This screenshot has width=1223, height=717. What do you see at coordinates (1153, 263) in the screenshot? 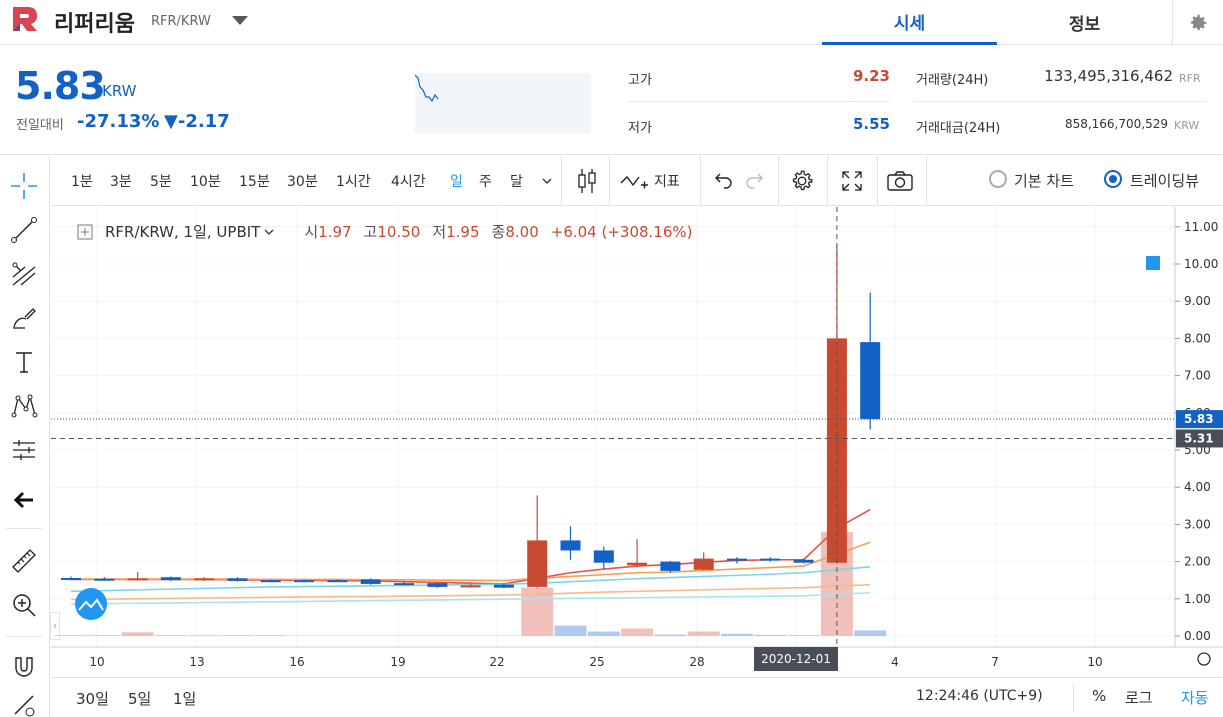
I see `scroll-to-realtime-icon` at bounding box center [1153, 263].